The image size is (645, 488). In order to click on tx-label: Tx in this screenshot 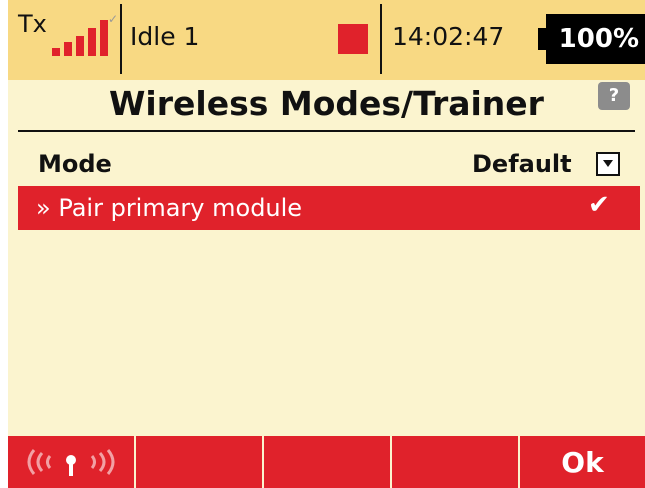, I will do `click(32, 24)`.